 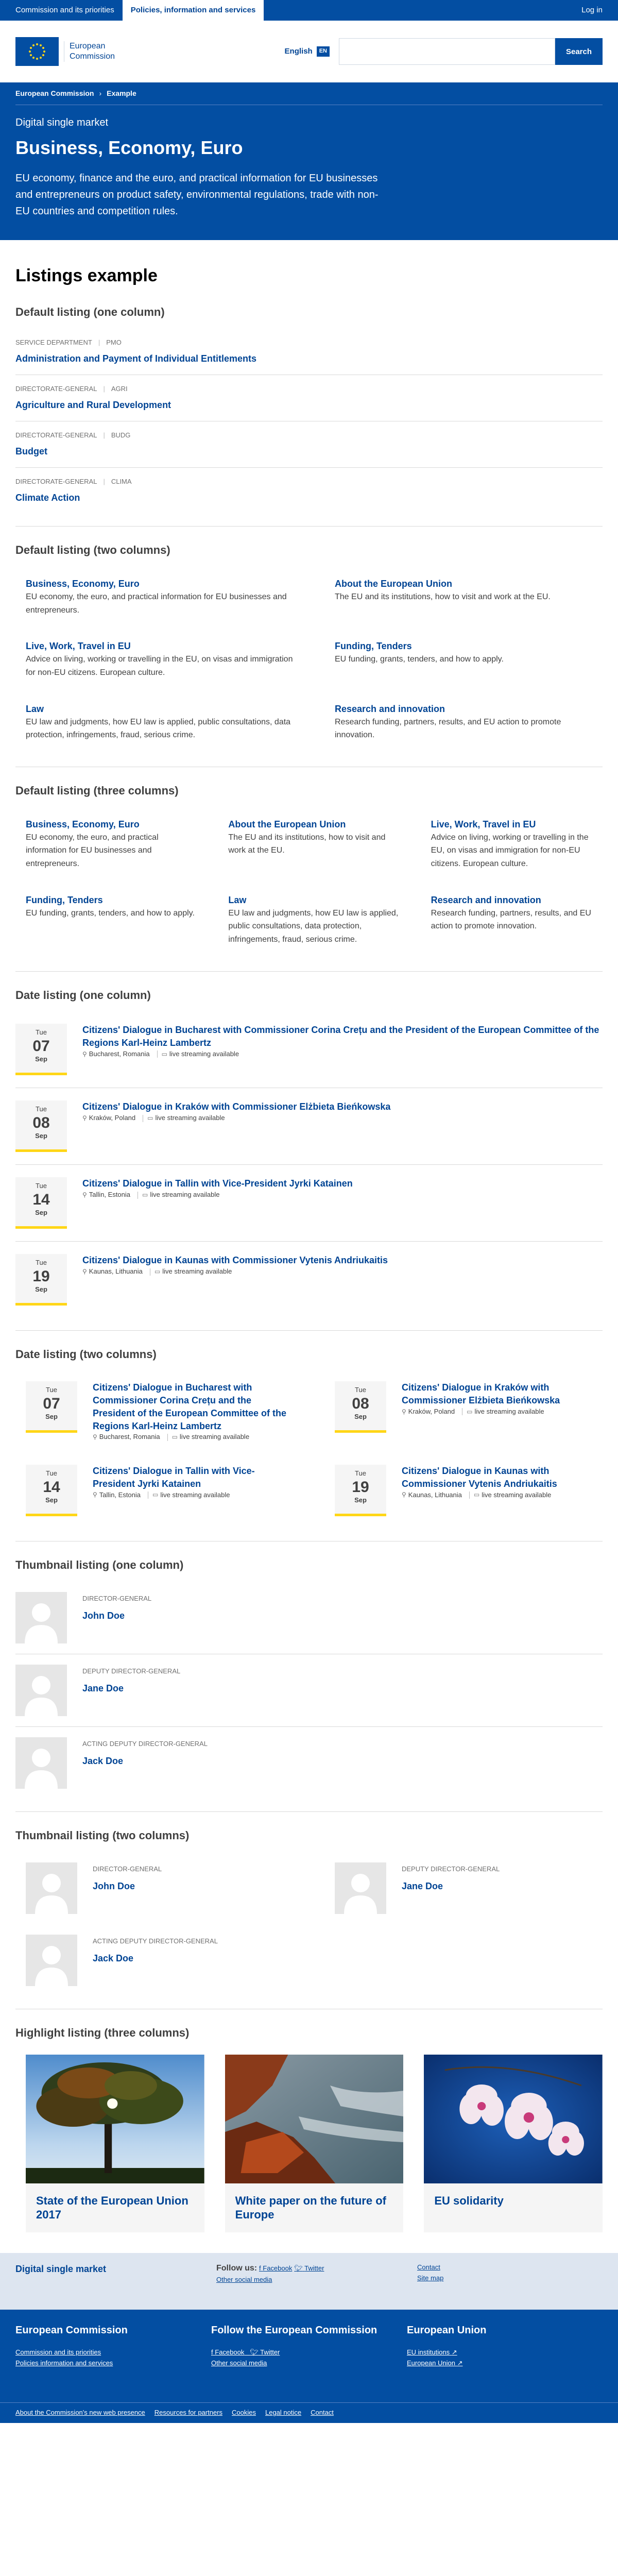 I want to click on event-location: Bucharest, Romania, so click(x=129, y=1437).